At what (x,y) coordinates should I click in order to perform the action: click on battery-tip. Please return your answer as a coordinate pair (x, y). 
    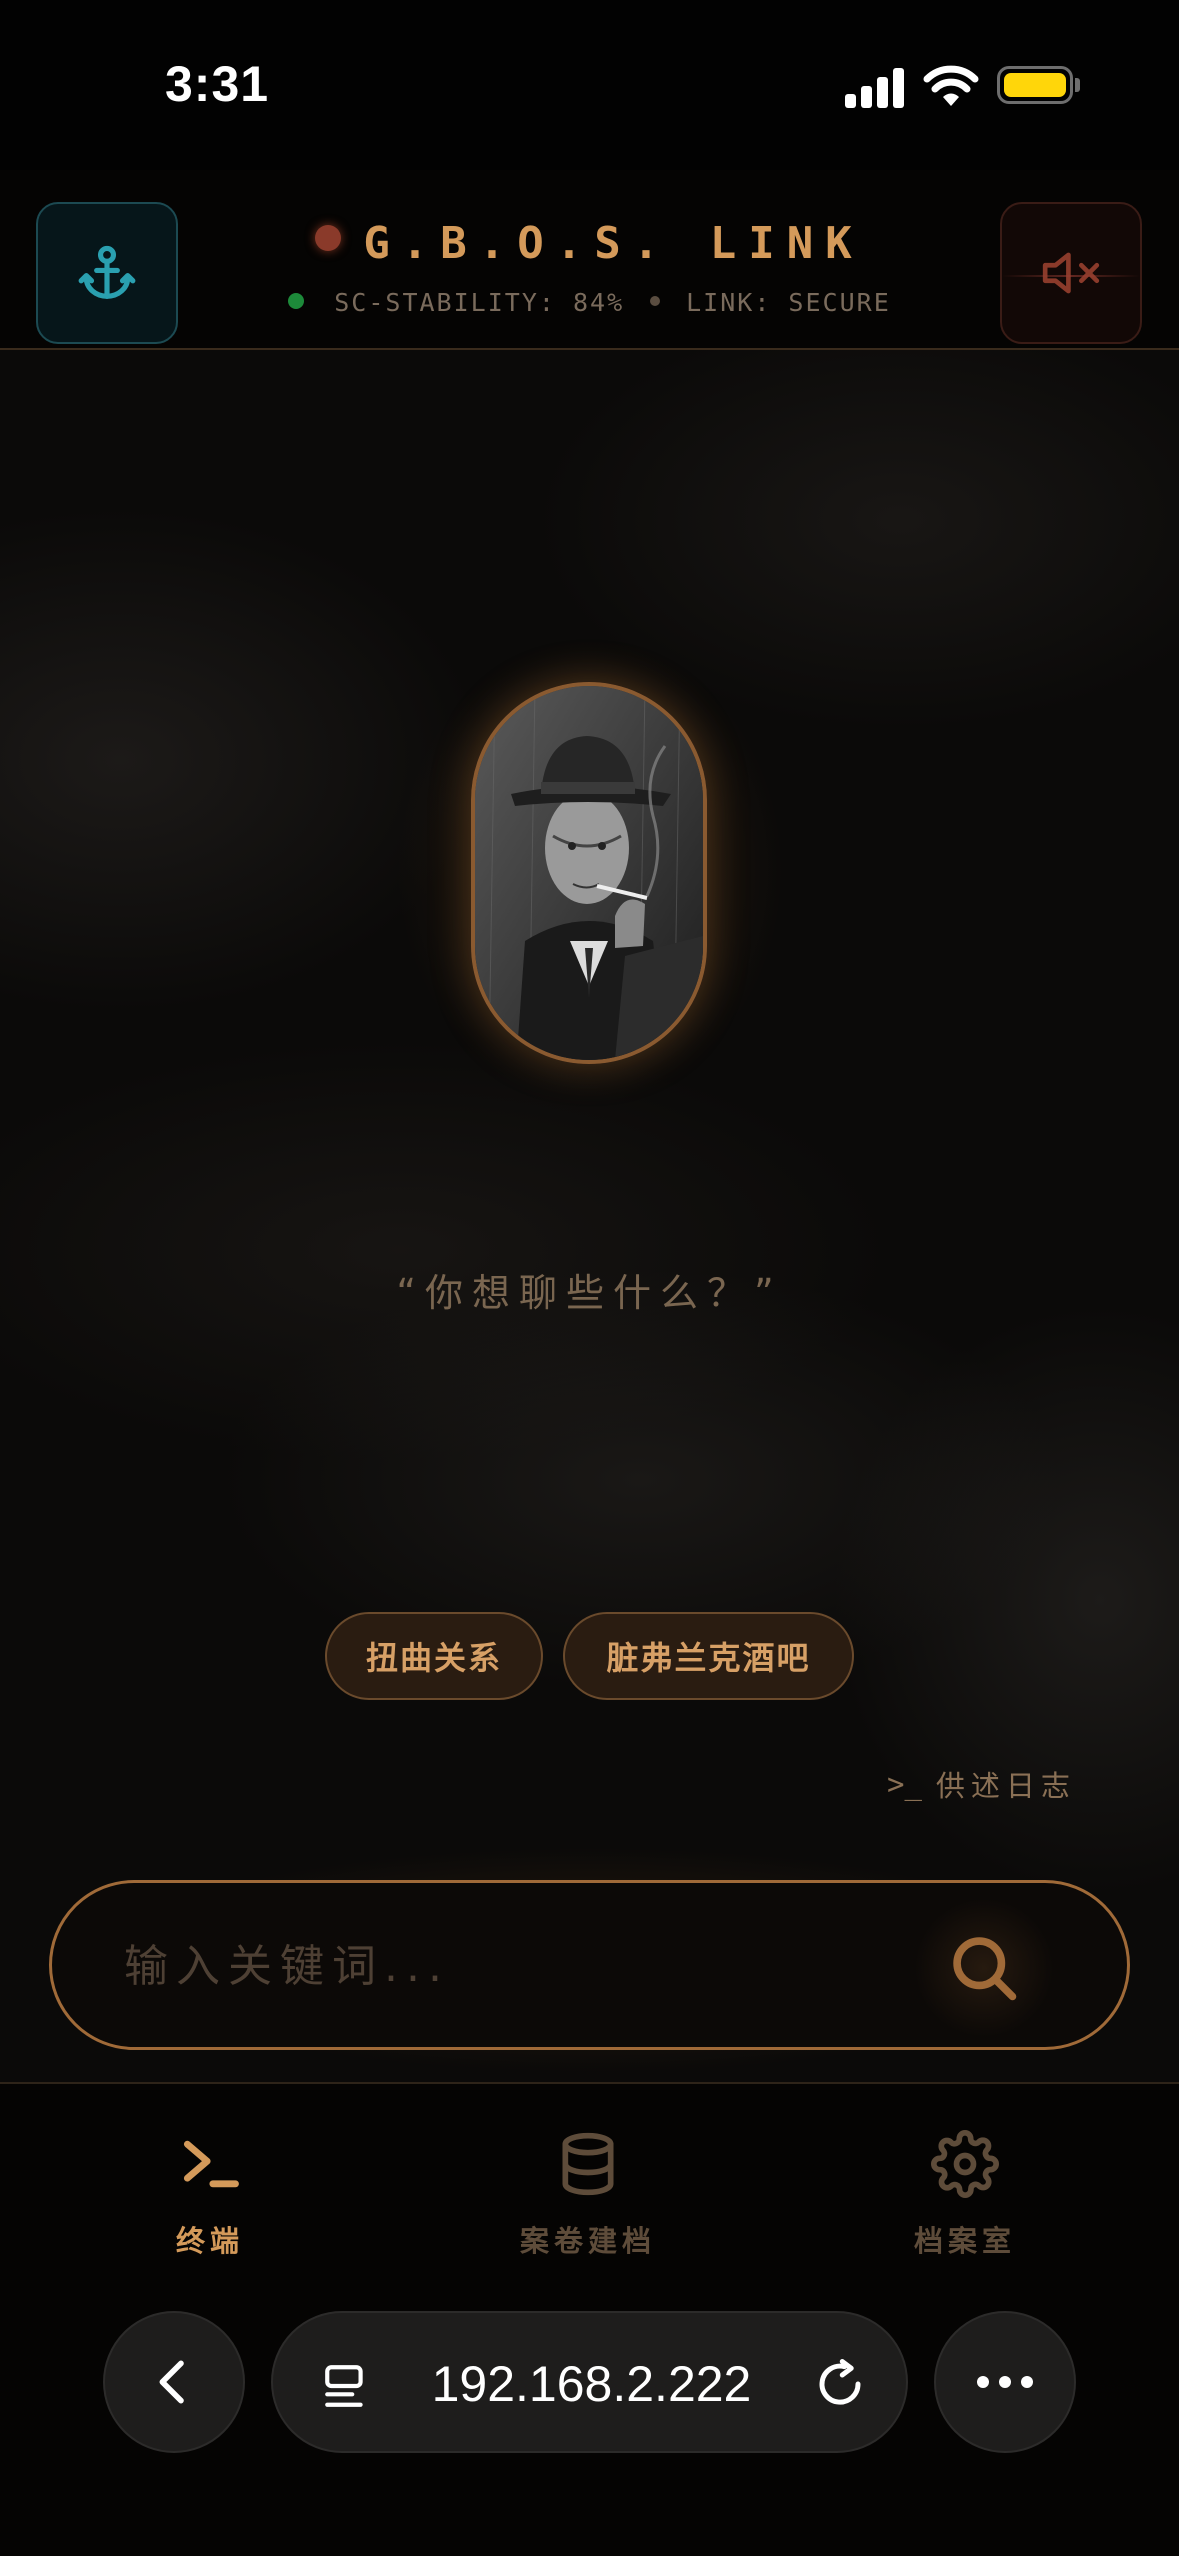
    Looking at the image, I should click on (1077, 85).